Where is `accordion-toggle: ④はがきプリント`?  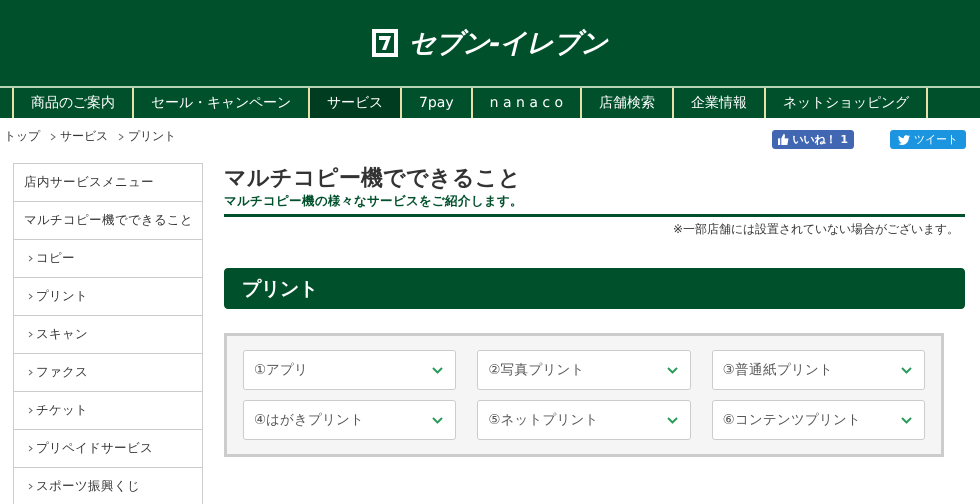 accordion-toggle: ④はがきプリント is located at coordinates (349, 420).